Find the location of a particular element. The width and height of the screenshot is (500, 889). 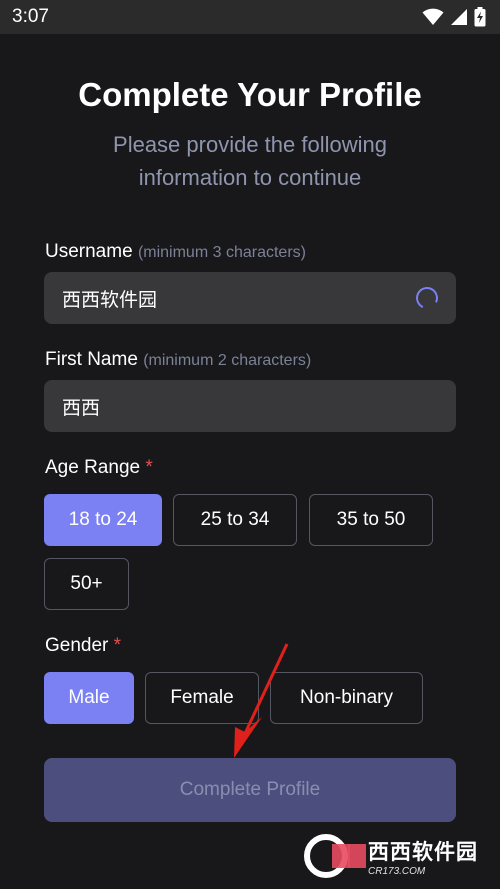

first-name-label: First Name (minimum 2 characters) is located at coordinates (178, 360).